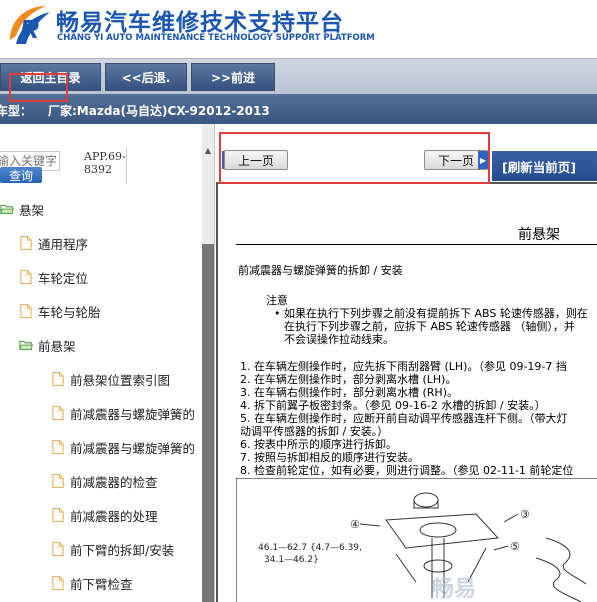 The height and width of the screenshot is (602, 597). I want to click on note-line: 不会误操作拉动线束。, so click(339, 339).